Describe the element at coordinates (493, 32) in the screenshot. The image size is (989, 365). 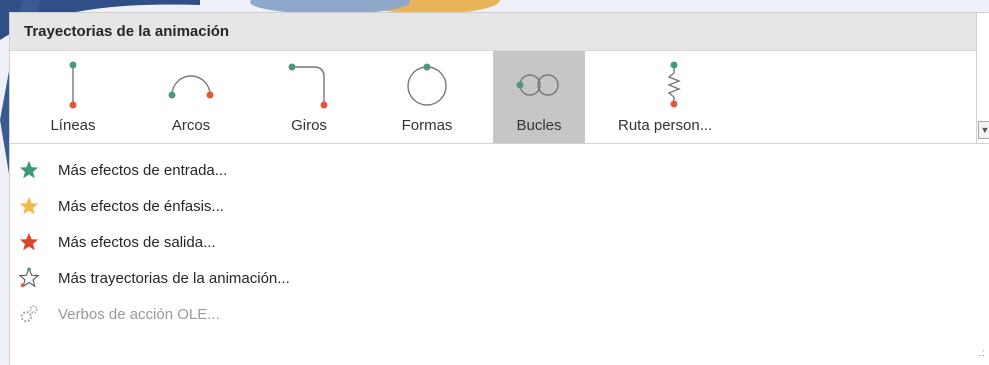
I see `section-header: Trayectorias de la animación` at that location.